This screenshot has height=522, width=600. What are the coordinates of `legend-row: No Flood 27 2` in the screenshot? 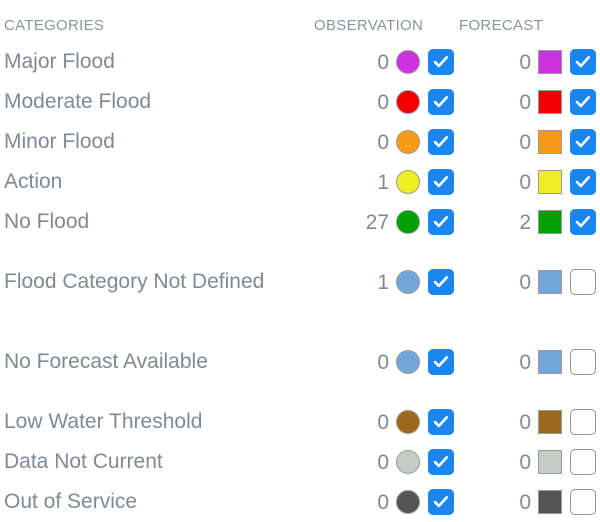 It's located at (300, 222).